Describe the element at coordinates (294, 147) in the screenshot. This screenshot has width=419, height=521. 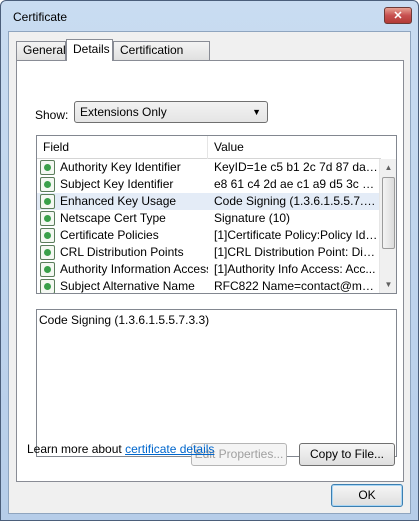
I see `column-header-value: Value` at that location.